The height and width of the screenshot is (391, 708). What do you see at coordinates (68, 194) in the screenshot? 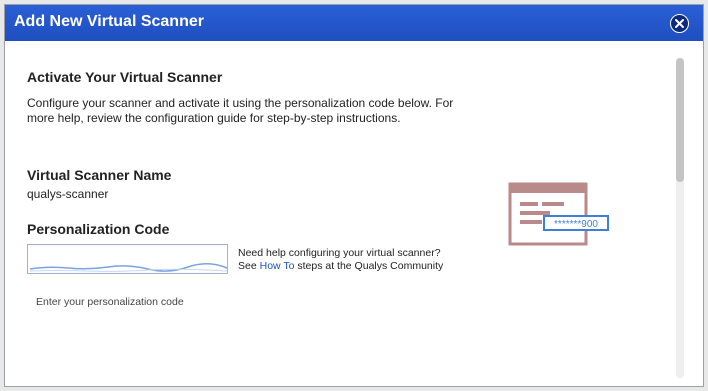
I see `scanner-name-value: qualys-scanner` at bounding box center [68, 194].